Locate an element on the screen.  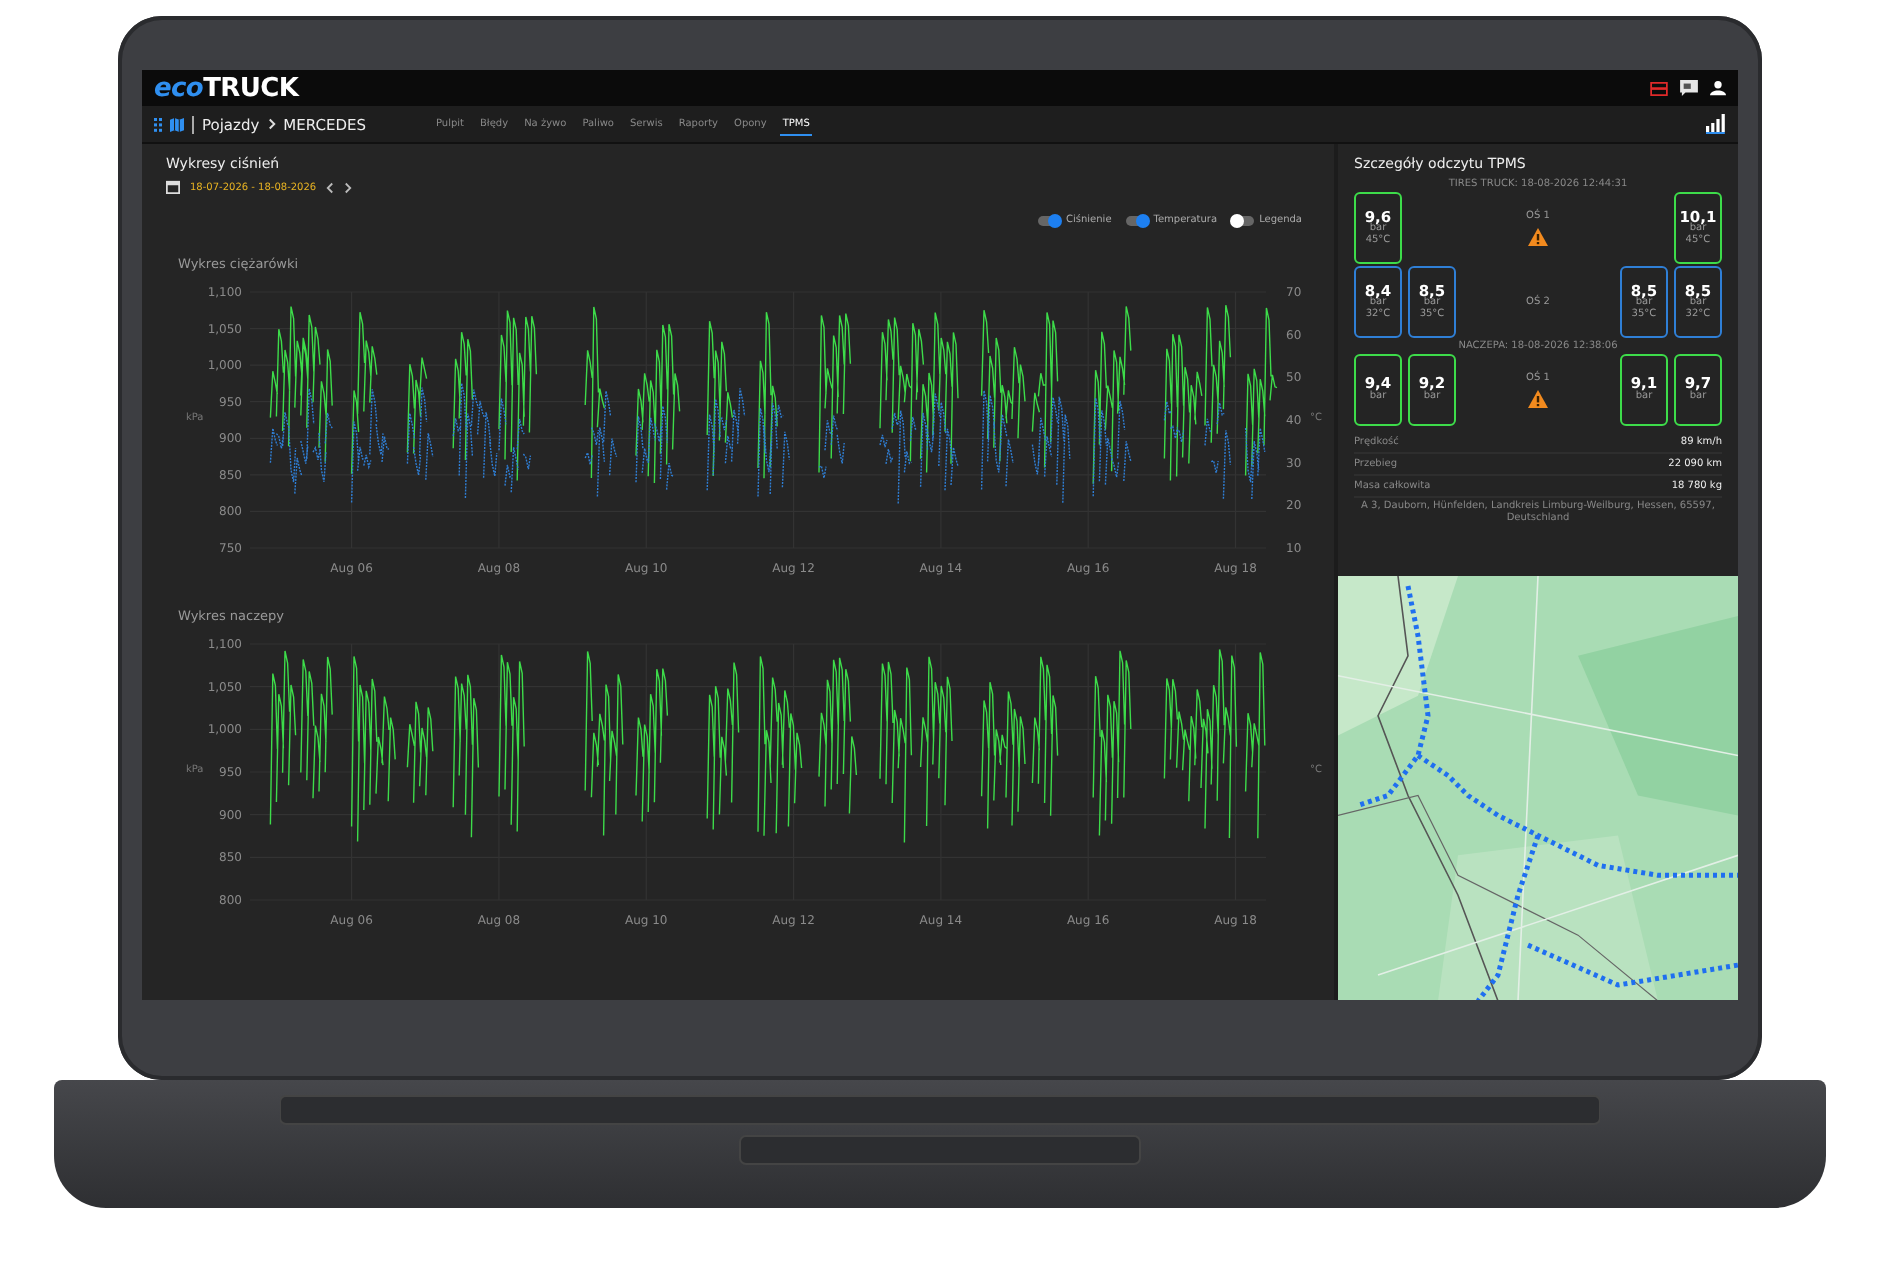
user-icon is located at coordinates (1718, 88).